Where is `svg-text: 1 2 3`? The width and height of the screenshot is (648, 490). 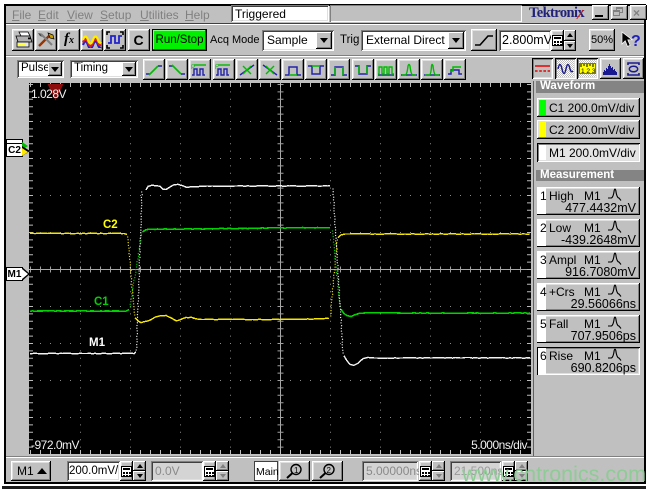
svg-text: 1 2 3 is located at coordinates (588, 71).